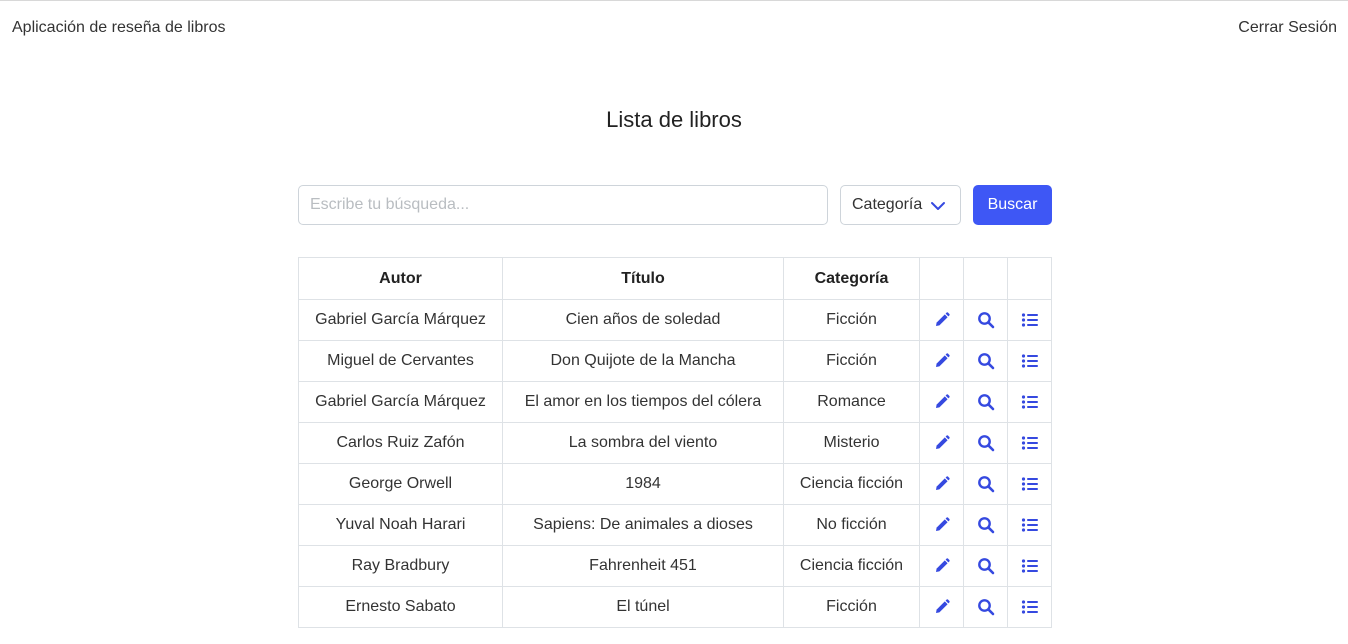 This screenshot has height=644, width=1348. What do you see at coordinates (643, 320) in the screenshot?
I see `cell-title: Cien años de soledad` at bounding box center [643, 320].